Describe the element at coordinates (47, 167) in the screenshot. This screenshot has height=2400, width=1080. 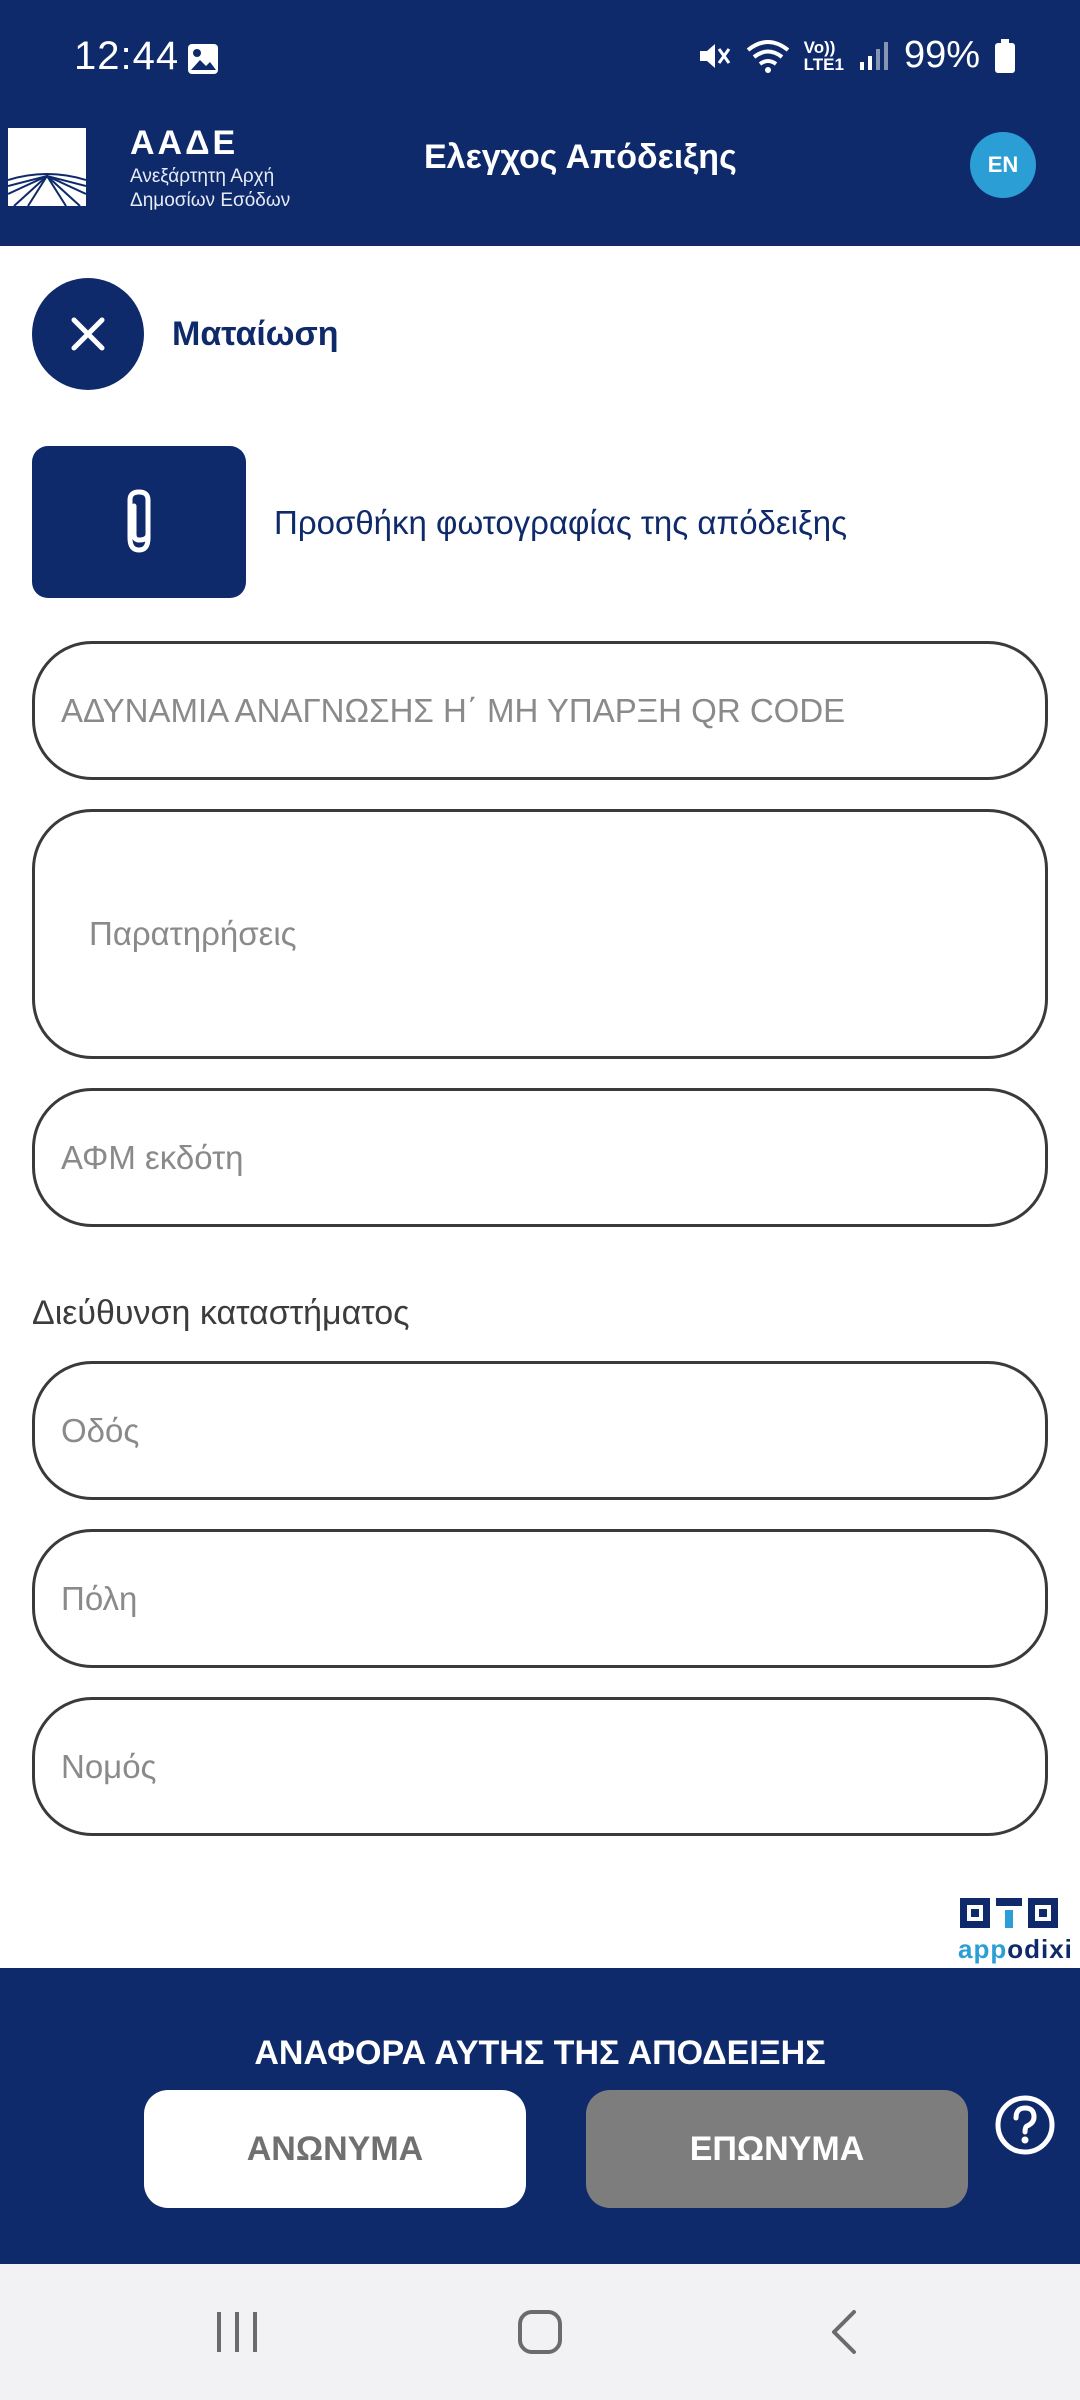
I see `aade-logo-icon` at that location.